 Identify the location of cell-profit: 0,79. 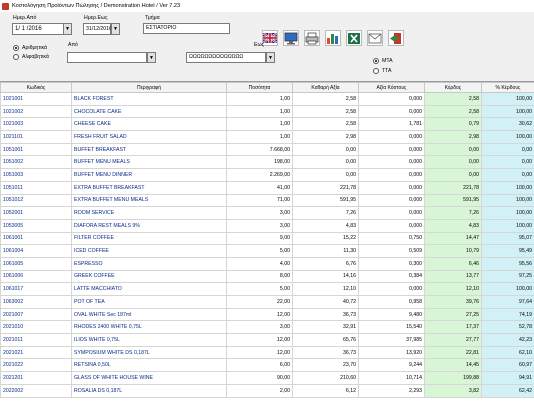
(453, 124).